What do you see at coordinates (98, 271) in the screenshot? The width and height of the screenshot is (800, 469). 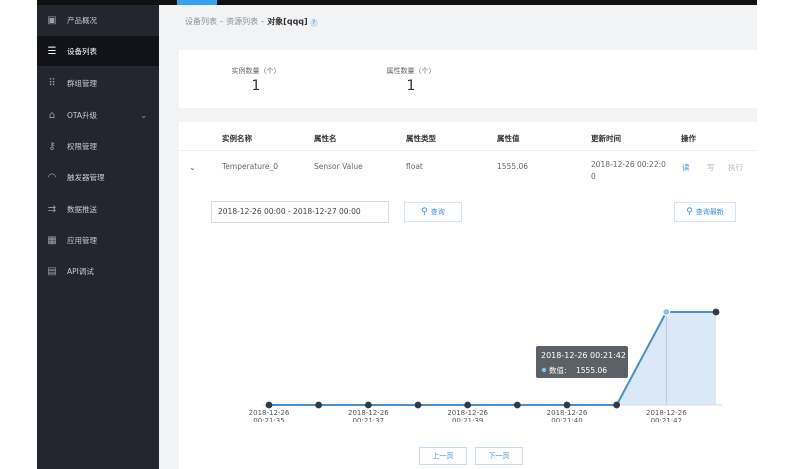 I see `sidebar-item-8: ▤ API调试` at bounding box center [98, 271].